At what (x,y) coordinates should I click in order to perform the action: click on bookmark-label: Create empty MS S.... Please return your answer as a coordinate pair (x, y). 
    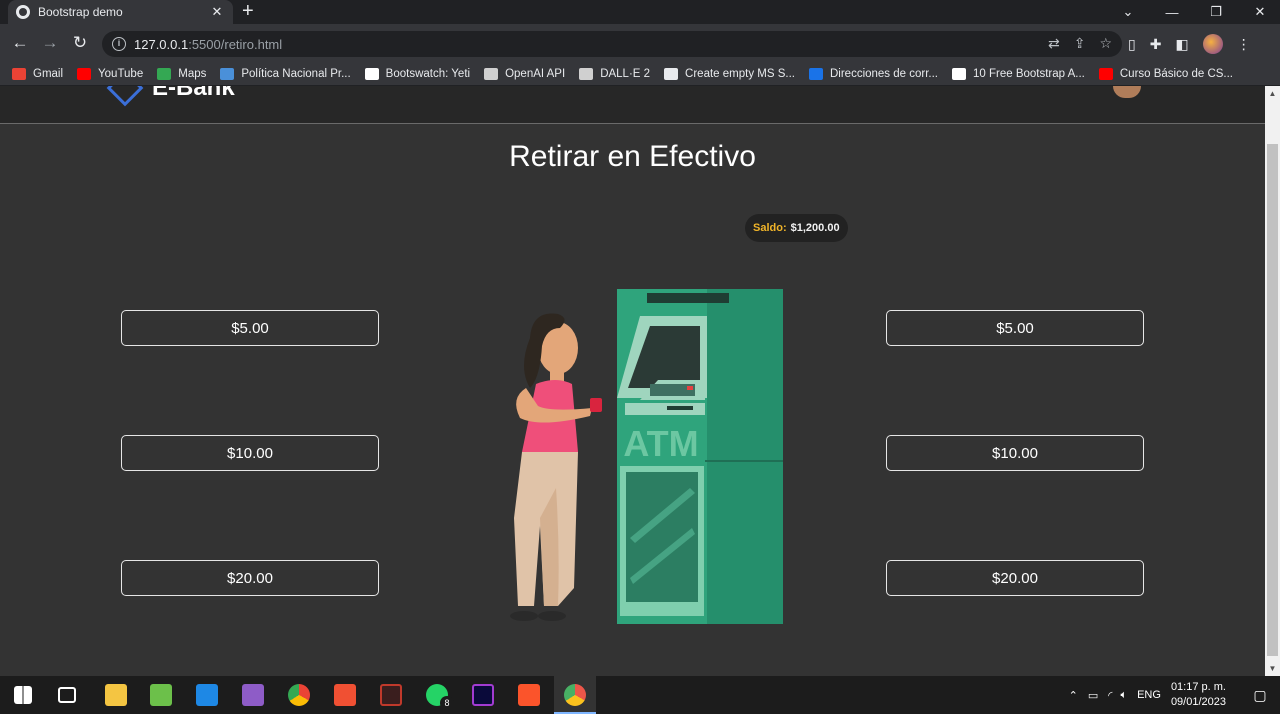
    Looking at the image, I should click on (740, 73).